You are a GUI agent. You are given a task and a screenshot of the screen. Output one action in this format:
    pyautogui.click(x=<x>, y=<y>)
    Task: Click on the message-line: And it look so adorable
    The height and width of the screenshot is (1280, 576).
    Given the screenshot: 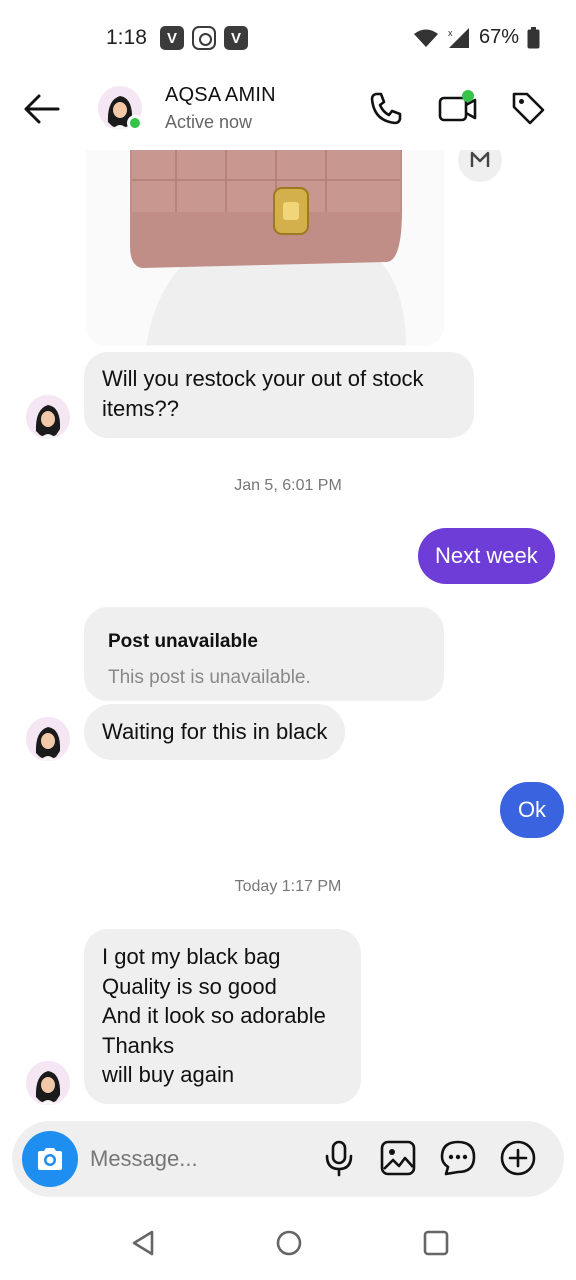 What is the action you would take?
    pyautogui.click(x=214, y=1015)
    